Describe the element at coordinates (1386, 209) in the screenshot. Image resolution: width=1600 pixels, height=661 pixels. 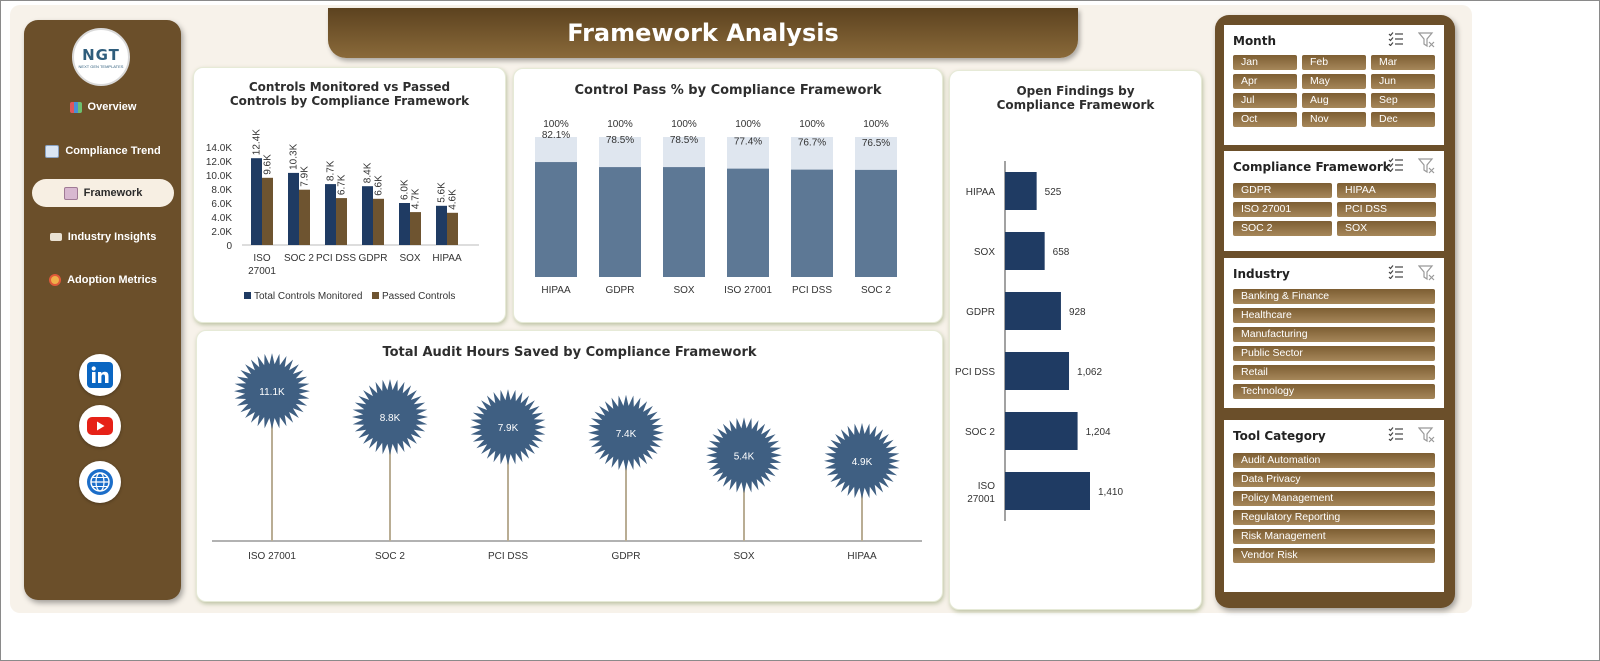
I see `slicer-item: PCI DSS` at that location.